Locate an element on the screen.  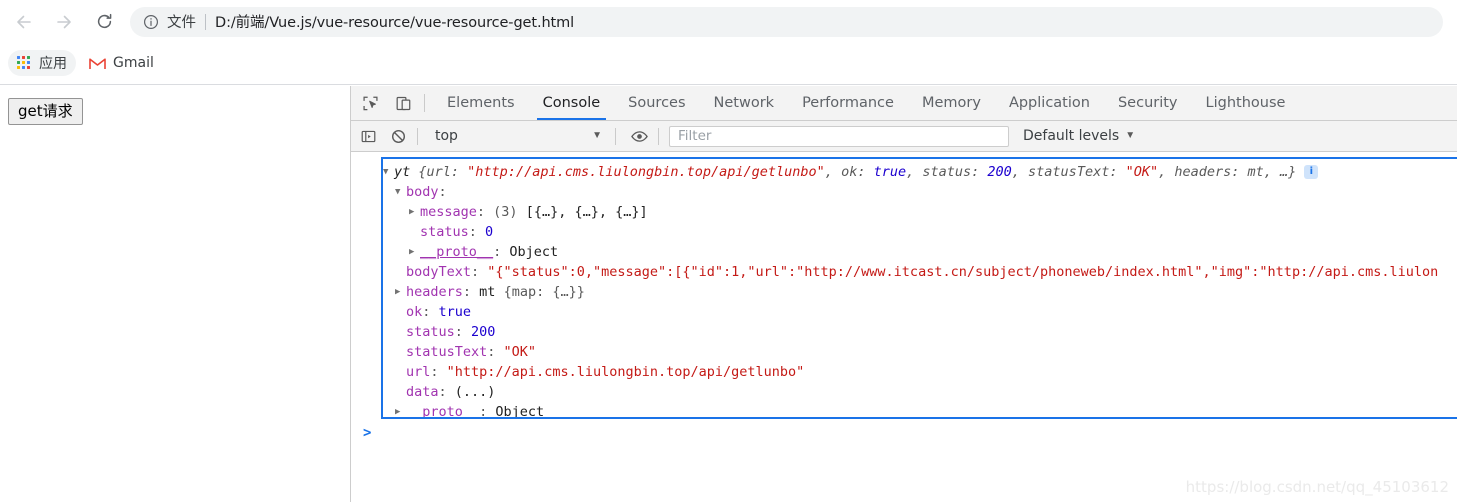
device-toolbar-icon is located at coordinates (403, 103).